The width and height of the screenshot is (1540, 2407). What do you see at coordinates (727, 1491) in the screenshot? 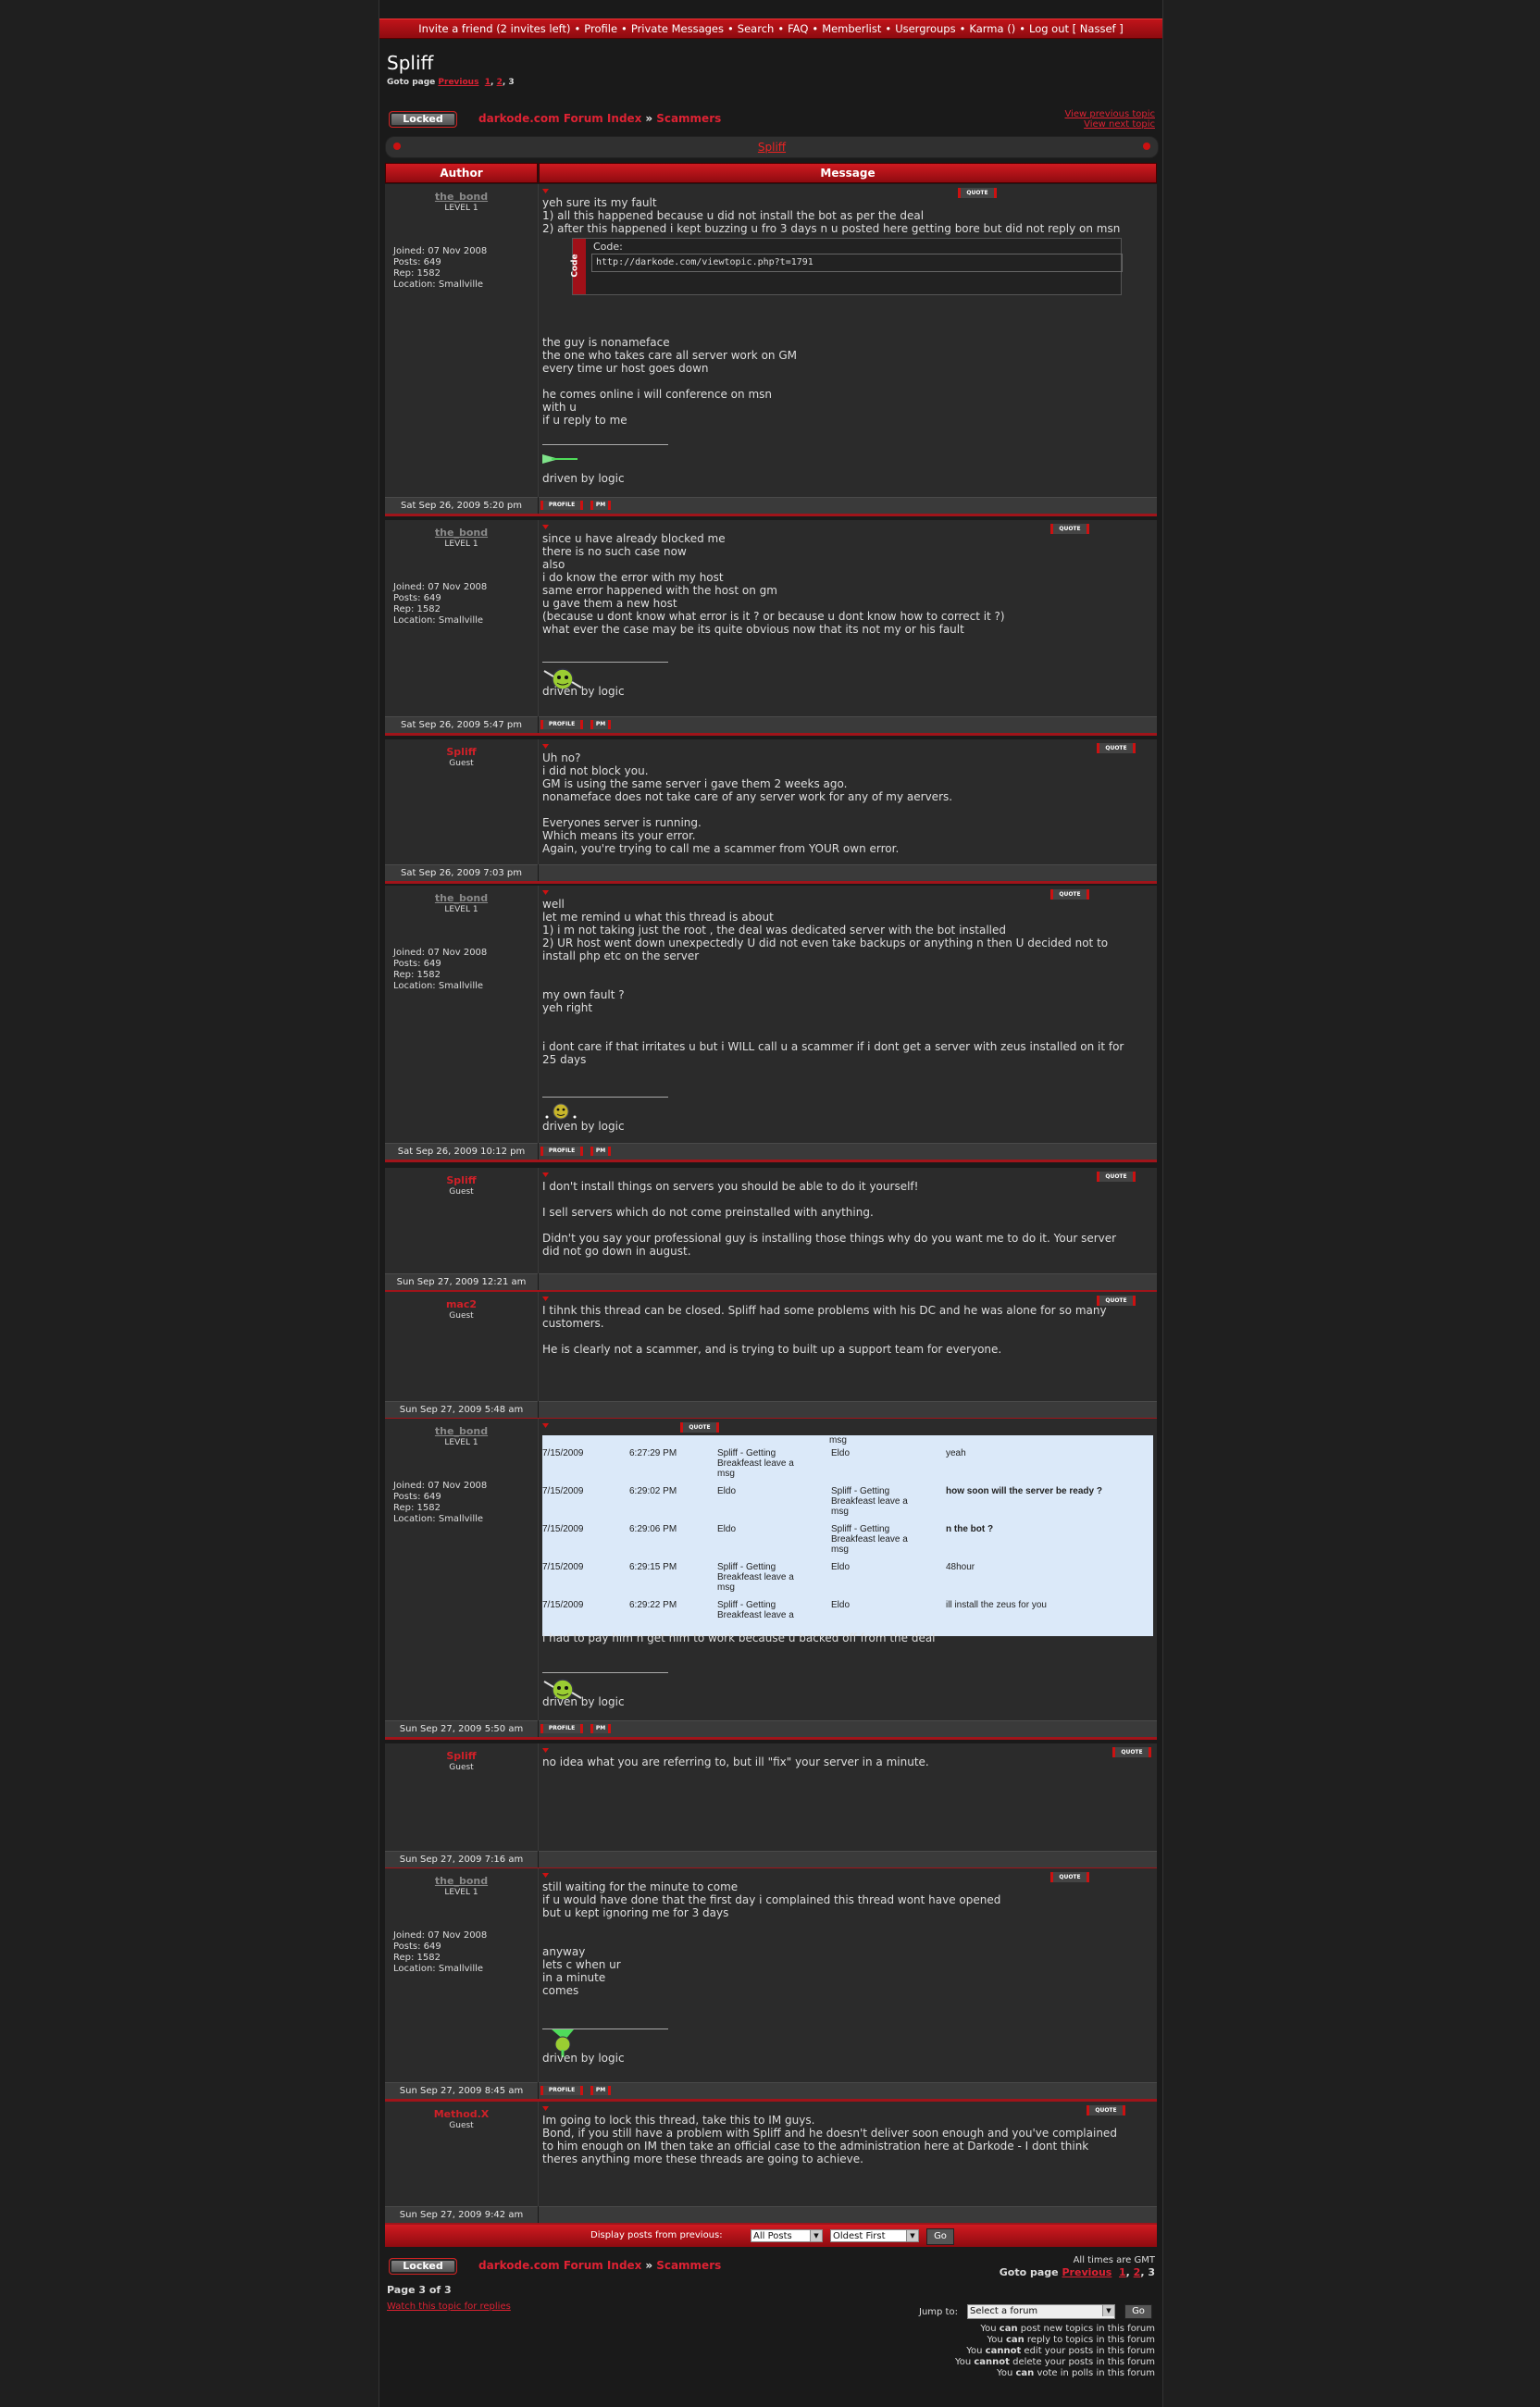
I see `table-cell: Eldo` at bounding box center [727, 1491].